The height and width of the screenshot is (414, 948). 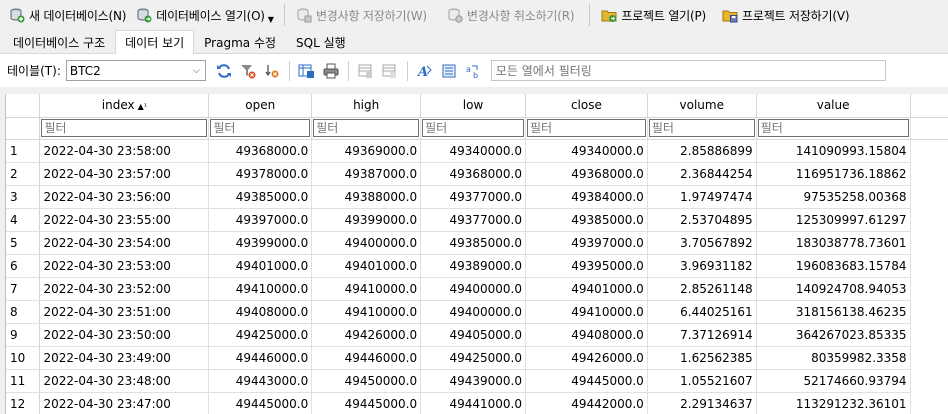 What do you see at coordinates (124, 266) in the screenshot?
I see `table-cell: 2022-04-30 23:53:00` at bounding box center [124, 266].